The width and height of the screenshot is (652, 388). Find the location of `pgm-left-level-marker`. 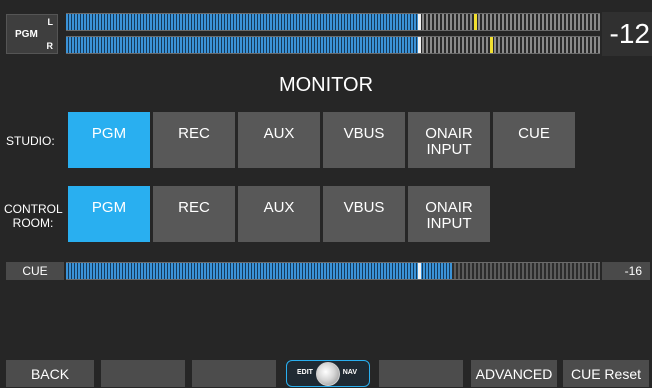

pgm-left-level-marker is located at coordinates (419, 22).